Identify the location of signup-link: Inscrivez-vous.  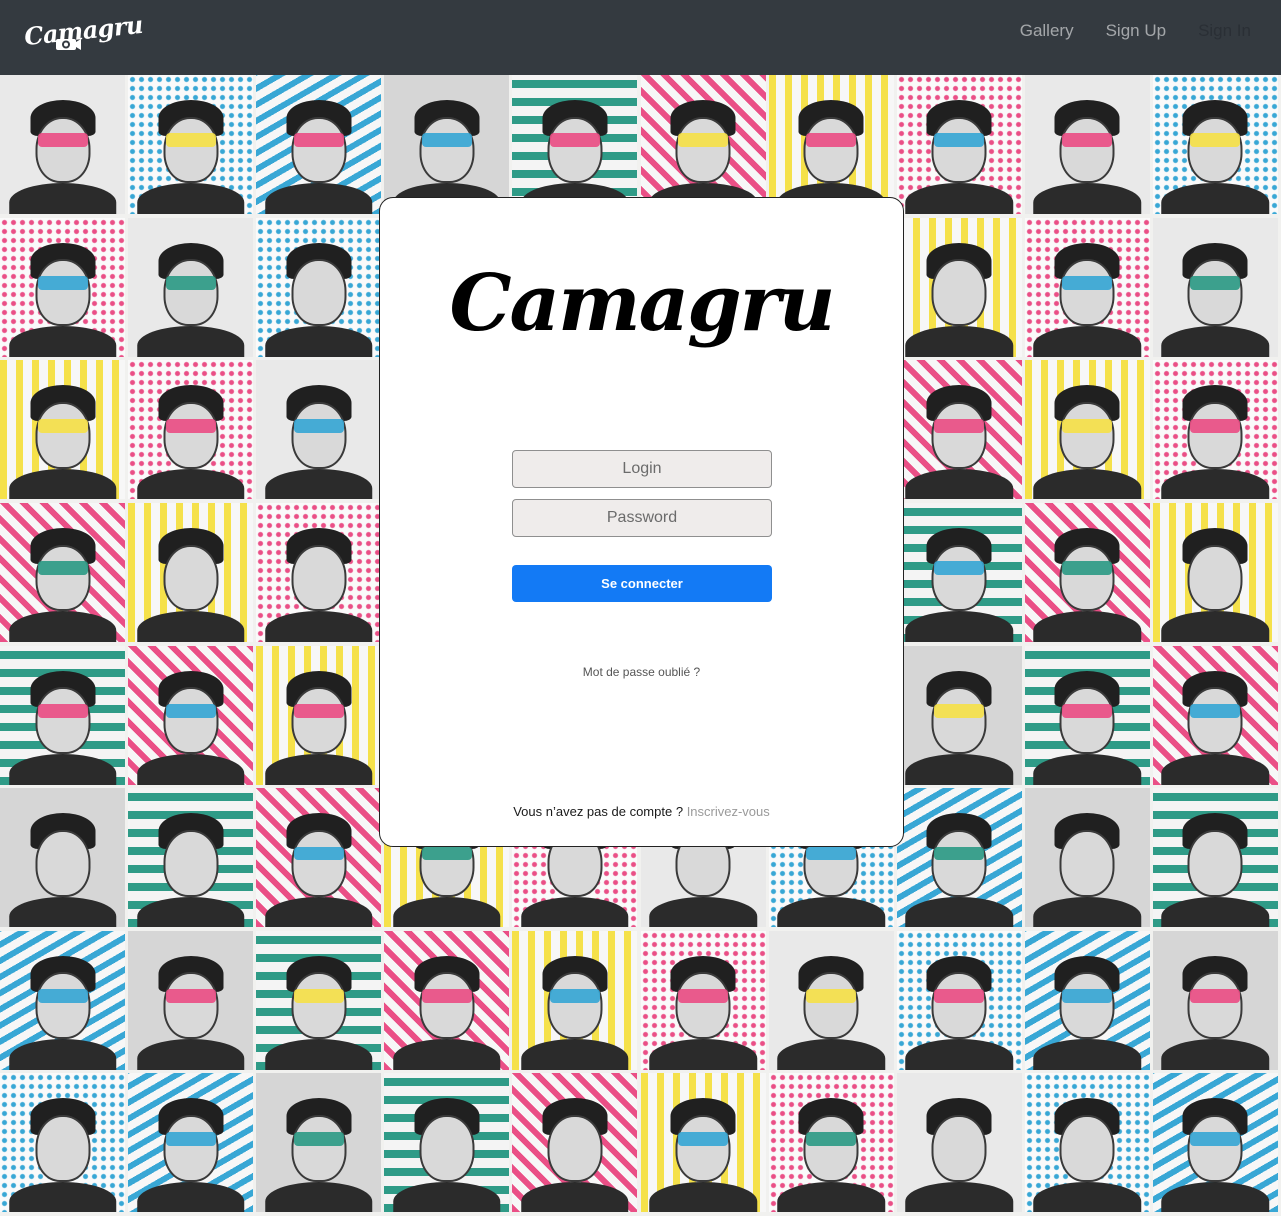
(728, 811).